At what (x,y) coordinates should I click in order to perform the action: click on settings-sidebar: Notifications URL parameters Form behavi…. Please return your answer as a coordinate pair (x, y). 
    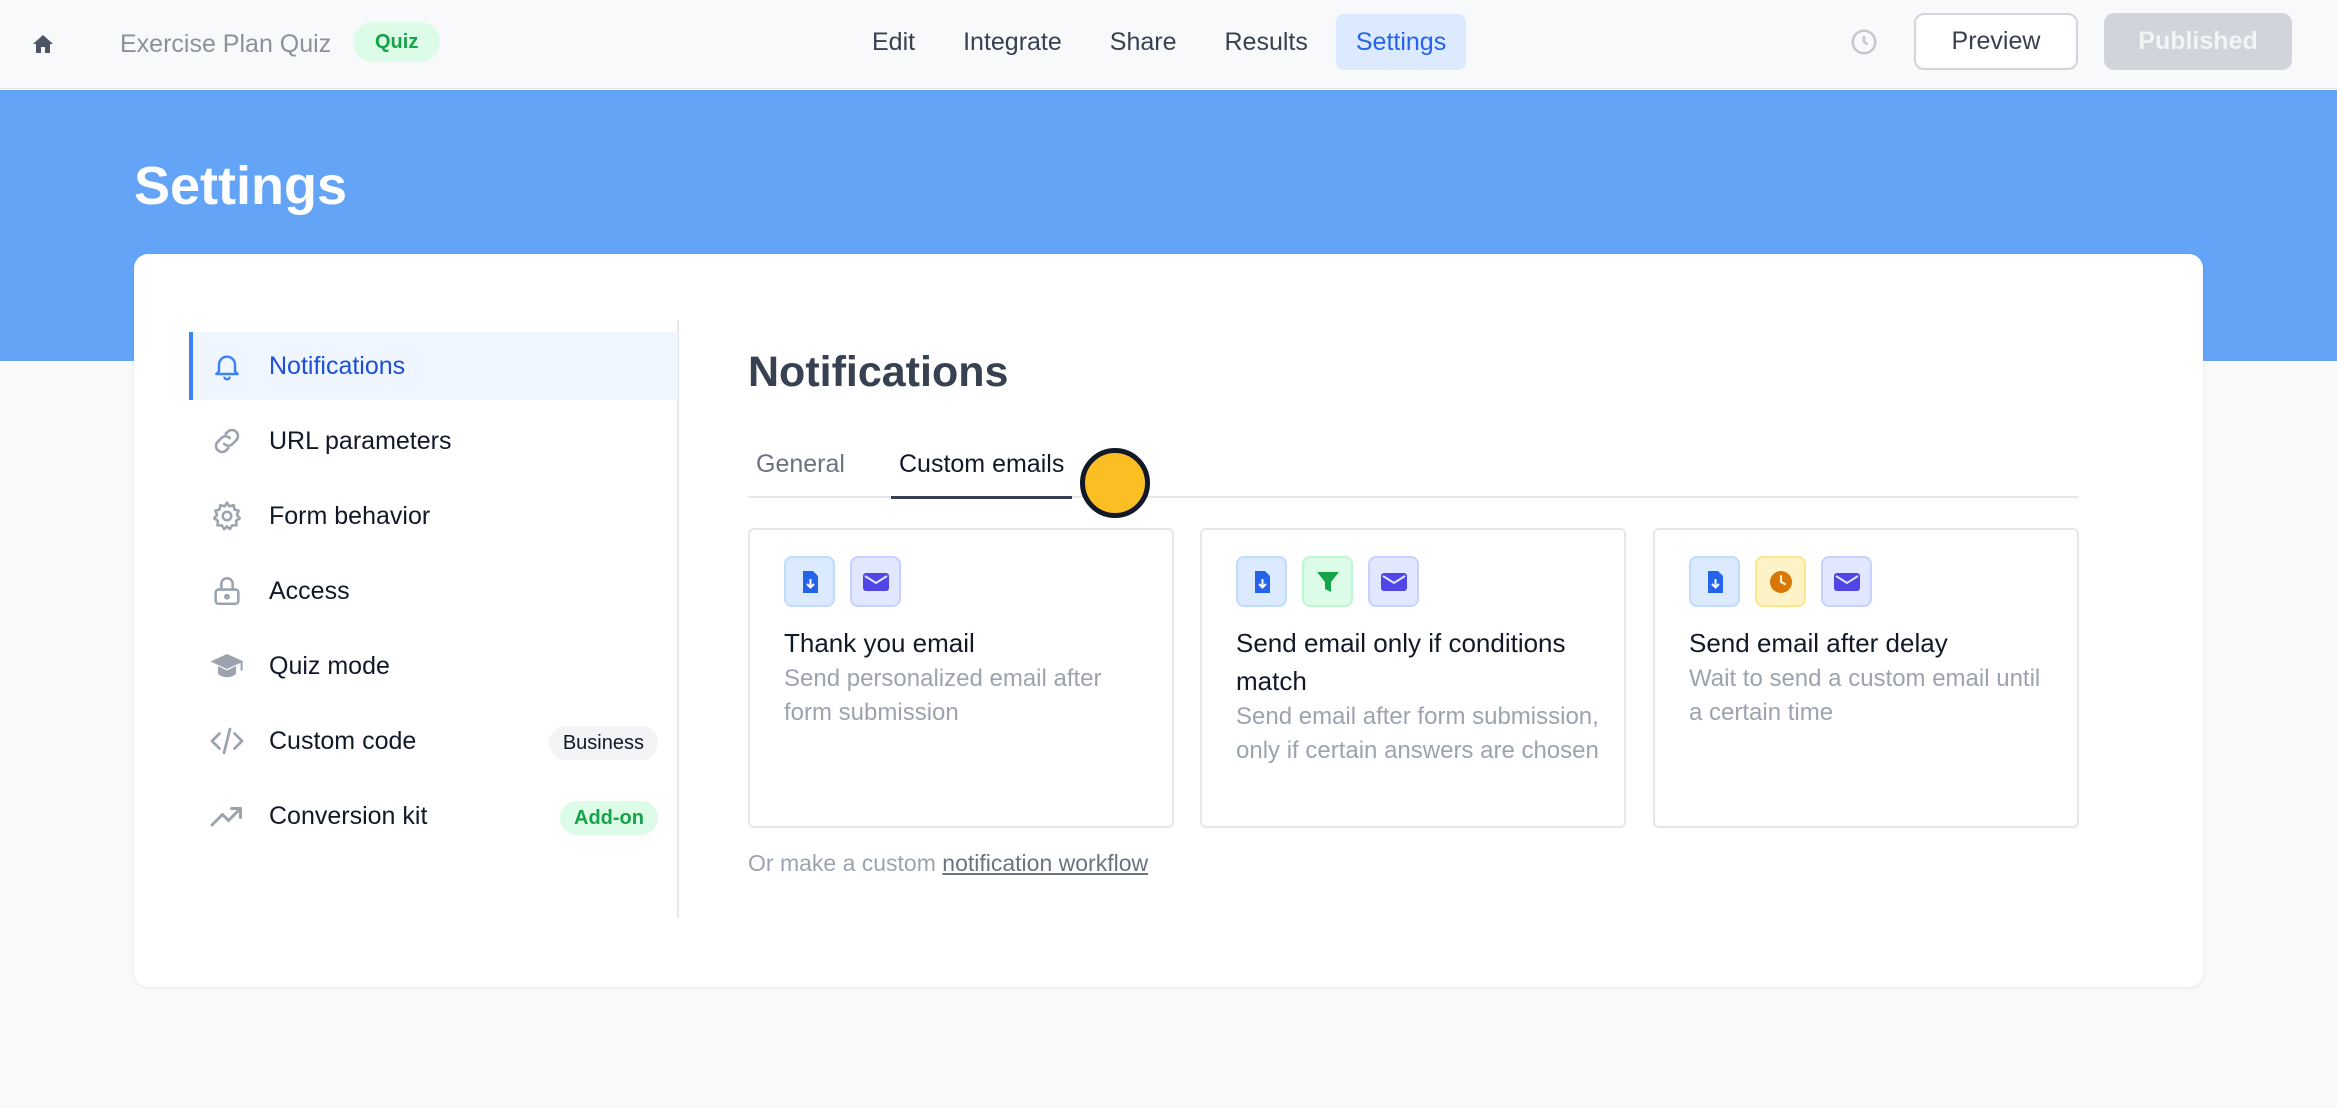
    Looking at the image, I should click on (434, 619).